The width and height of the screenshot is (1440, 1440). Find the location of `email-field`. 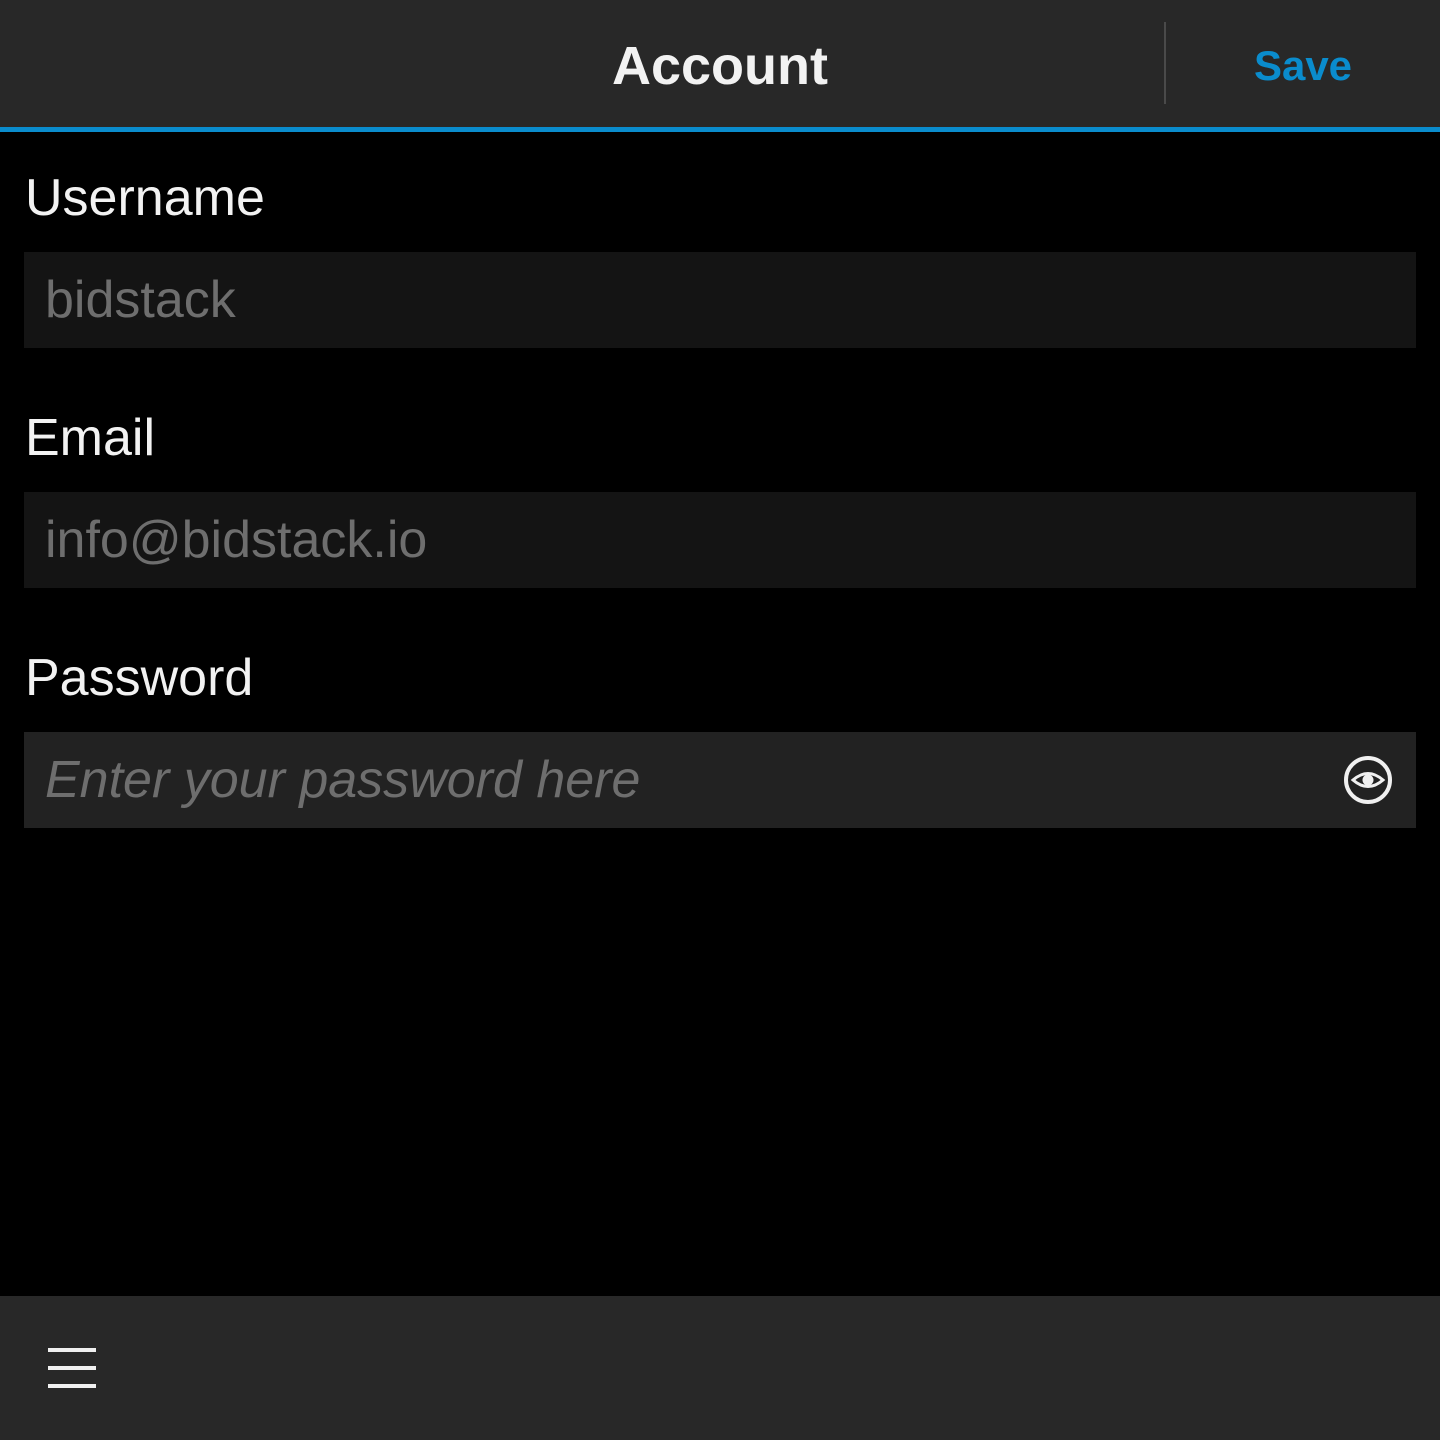

email-field is located at coordinates (720, 540).